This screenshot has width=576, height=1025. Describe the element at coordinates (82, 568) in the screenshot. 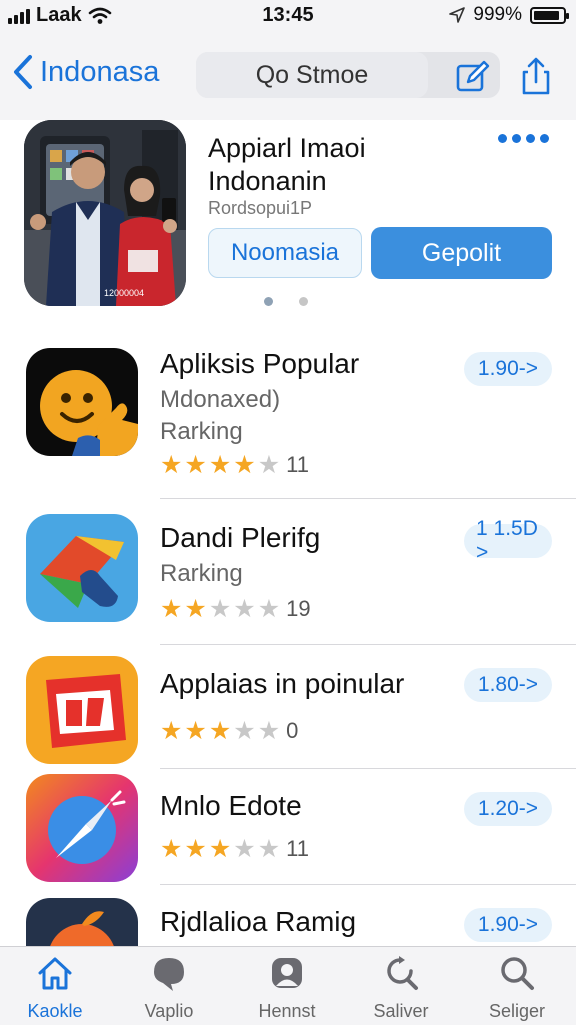

I see `drawing-app-icon` at that location.